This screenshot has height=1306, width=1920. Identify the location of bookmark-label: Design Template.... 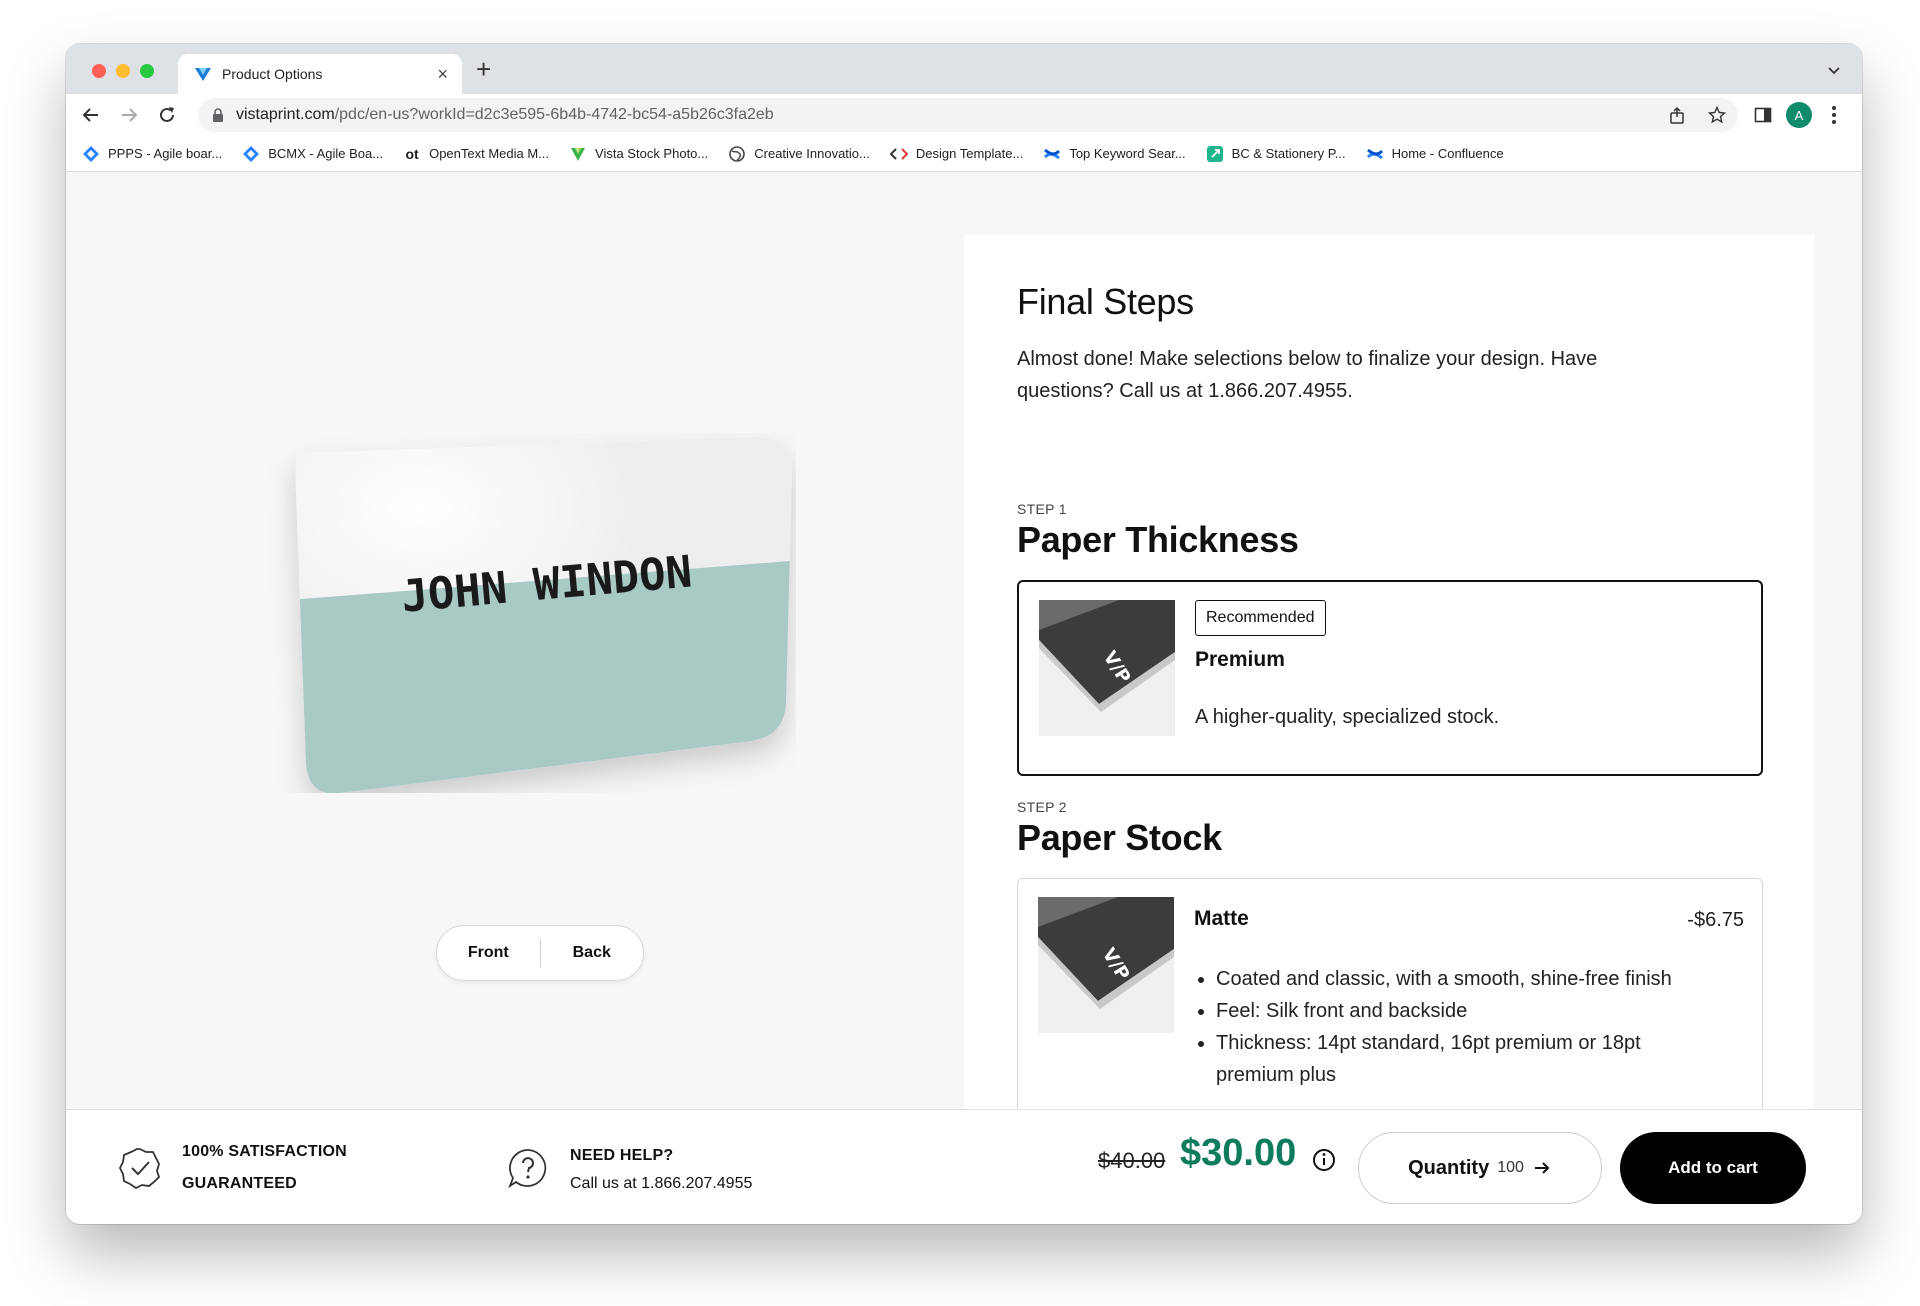
(969, 153).